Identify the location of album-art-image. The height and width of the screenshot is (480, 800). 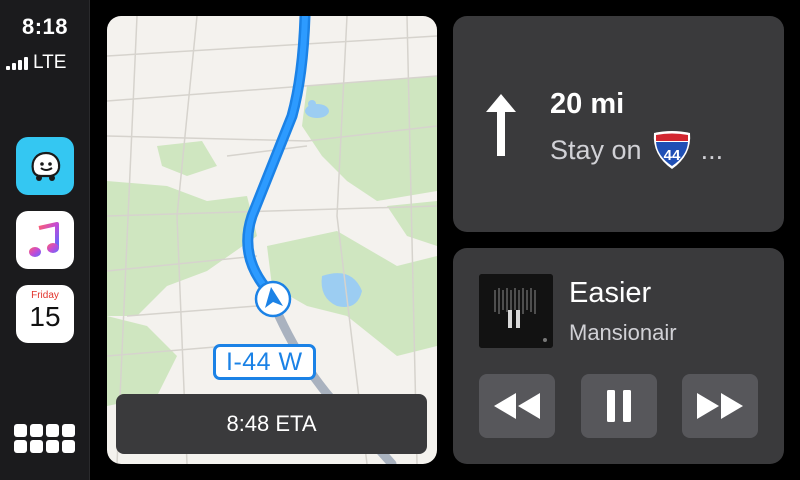
(516, 311).